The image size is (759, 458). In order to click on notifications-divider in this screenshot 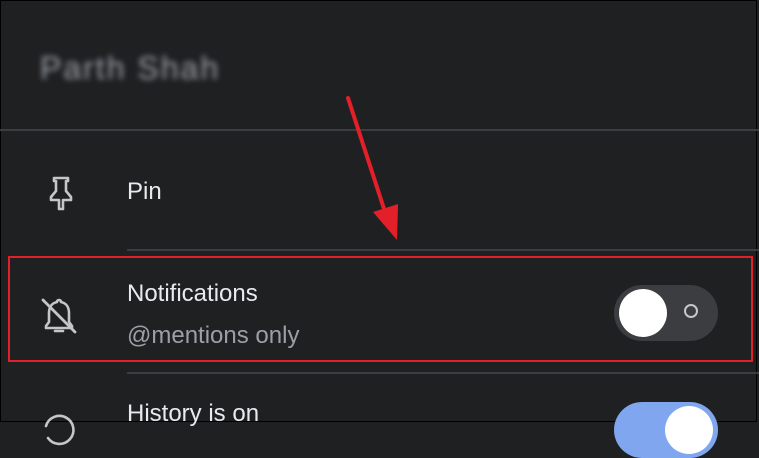, I will do `click(443, 373)`.